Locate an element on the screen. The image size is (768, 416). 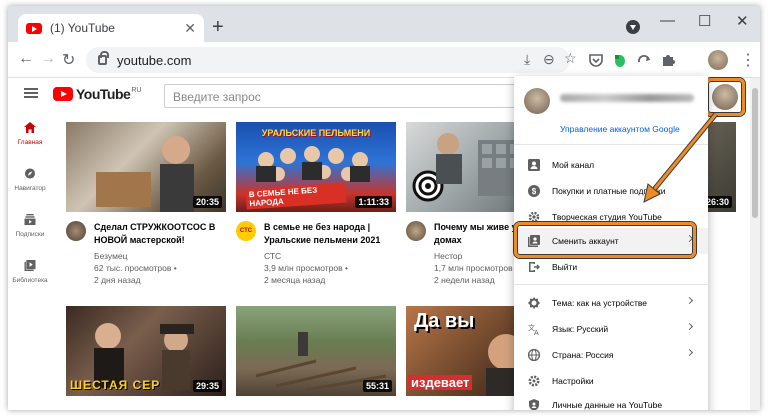
menu-item-language: 文A Язык: Русский is located at coordinates (611, 329).